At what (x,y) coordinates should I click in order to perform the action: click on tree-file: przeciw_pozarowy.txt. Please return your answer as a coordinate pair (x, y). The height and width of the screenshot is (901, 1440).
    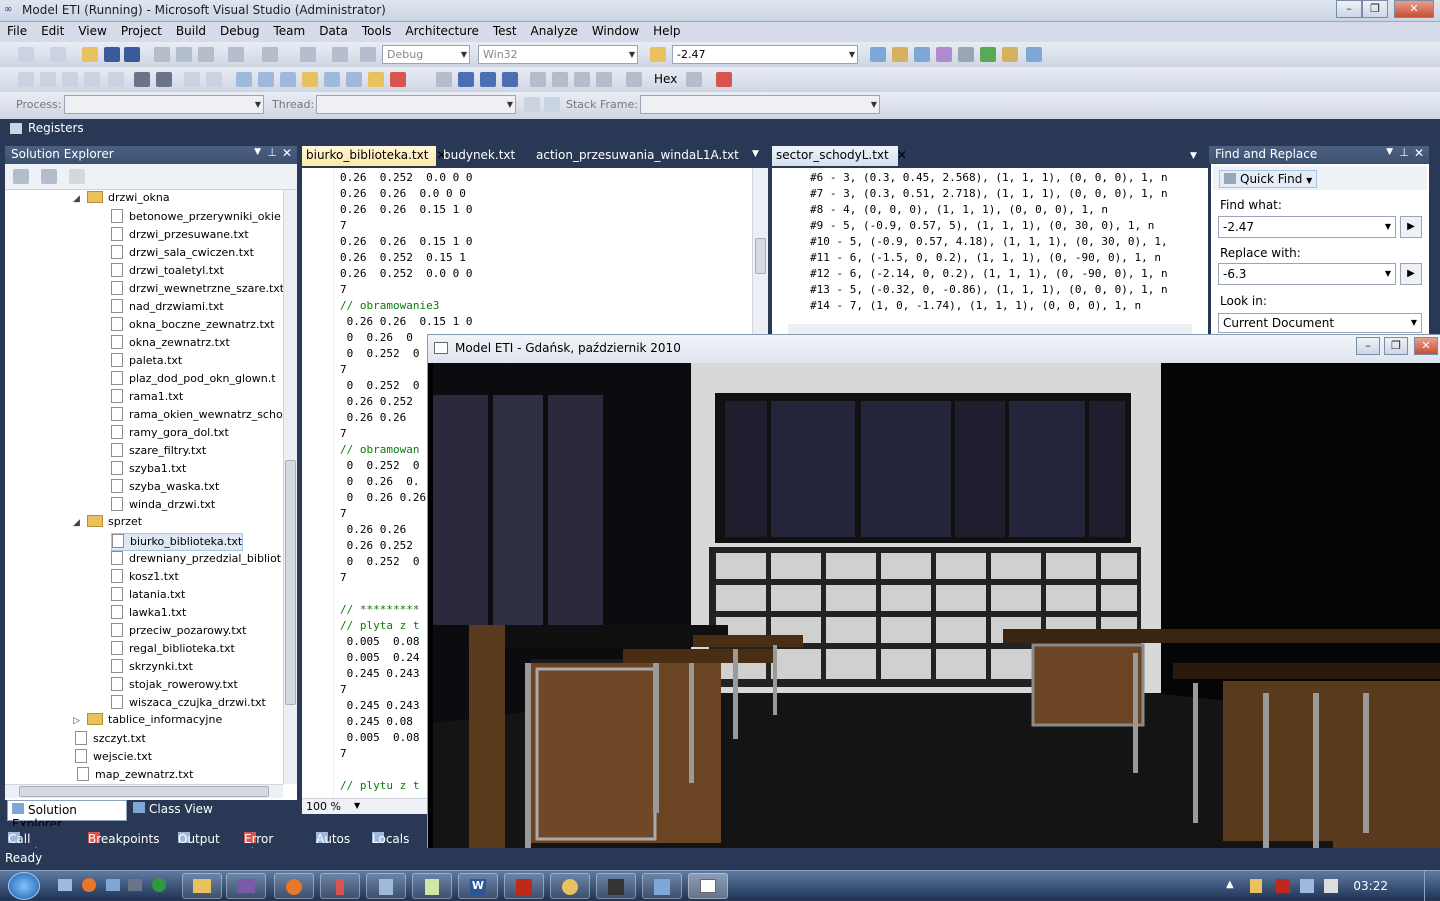
    Looking at the image, I should click on (178, 632).